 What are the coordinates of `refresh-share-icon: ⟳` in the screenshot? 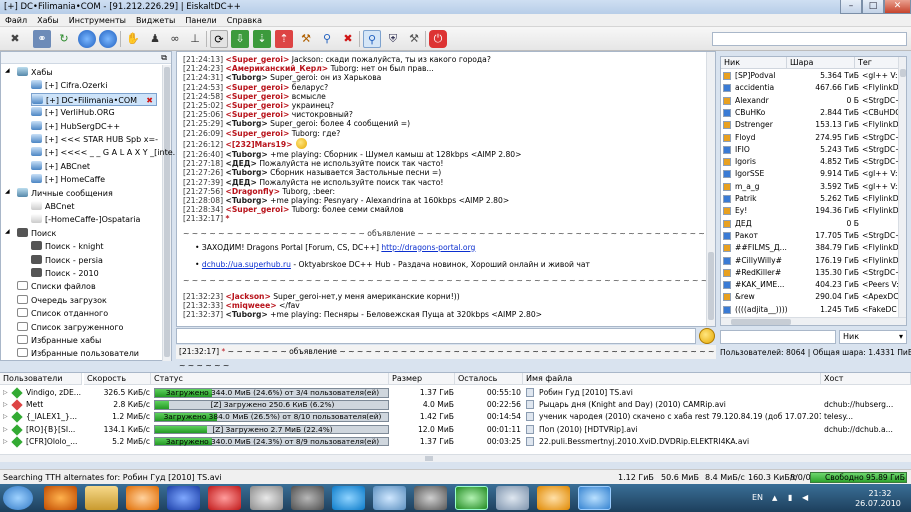 It's located at (219, 39).